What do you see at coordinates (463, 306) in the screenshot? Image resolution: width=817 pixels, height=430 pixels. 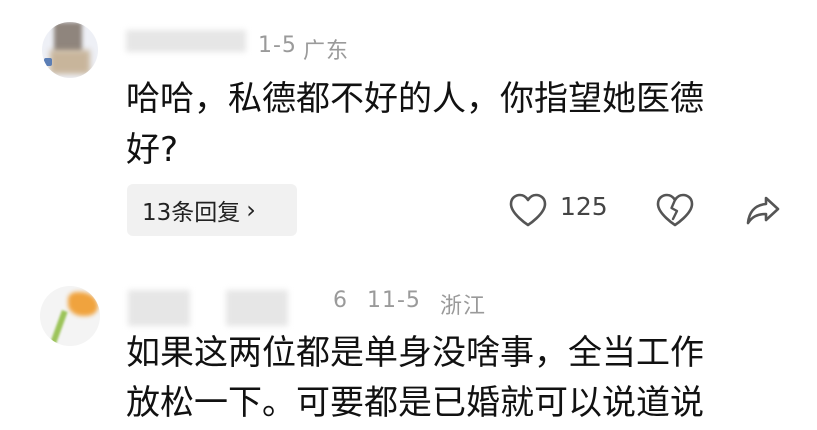 I see `comment-location: 浙江` at bounding box center [463, 306].